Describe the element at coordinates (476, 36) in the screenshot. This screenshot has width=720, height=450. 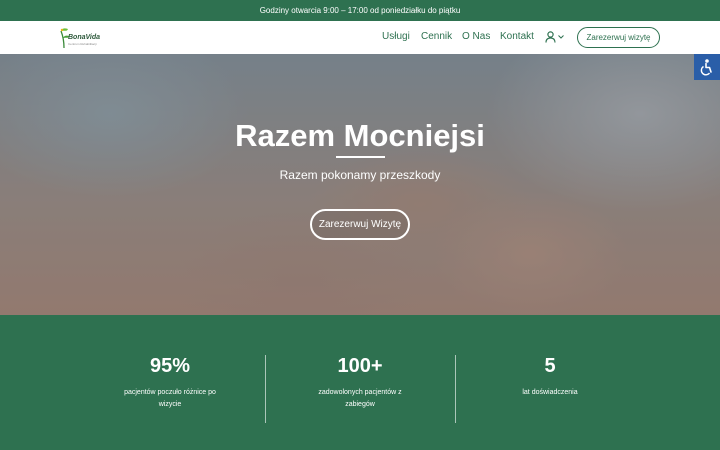
I see `nav-item-o-nas: O Nas` at that location.